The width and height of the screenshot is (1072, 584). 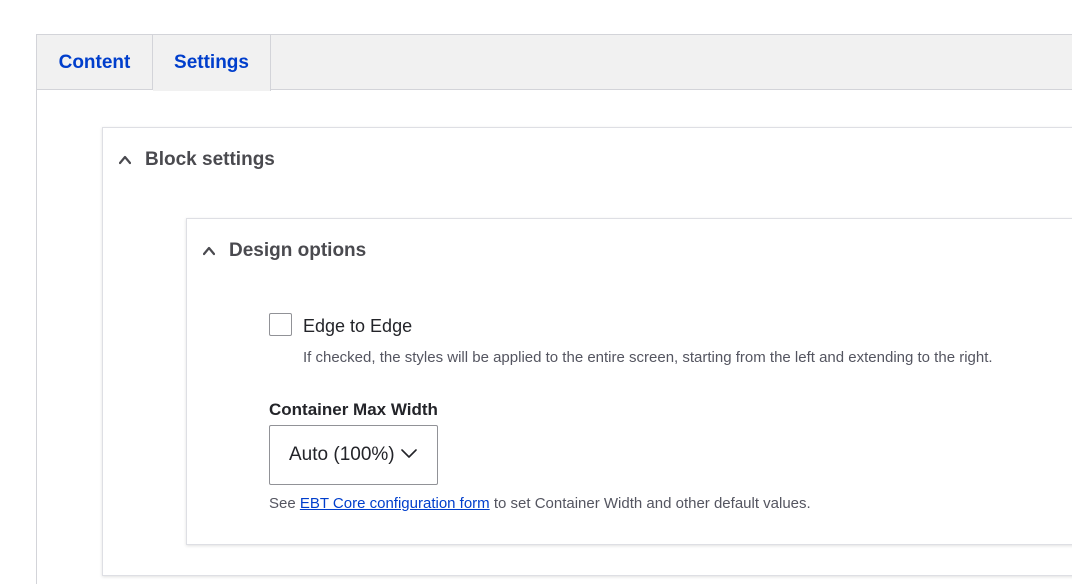 What do you see at coordinates (210, 159) in the screenshot?
I see `block-settings-title: Block settings` at bounding box center [210, 159].